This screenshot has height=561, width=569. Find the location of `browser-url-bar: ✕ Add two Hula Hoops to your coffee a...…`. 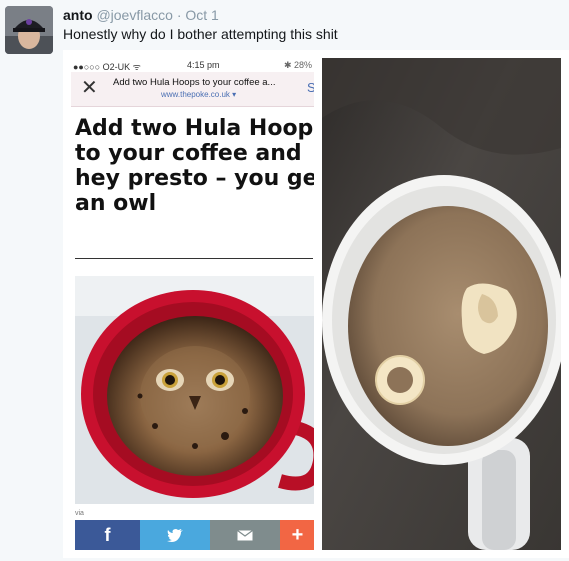

browser-url-bar: ✕ Add two Hula Hoops to your coffee a...… is located at coordinates (192, 89).